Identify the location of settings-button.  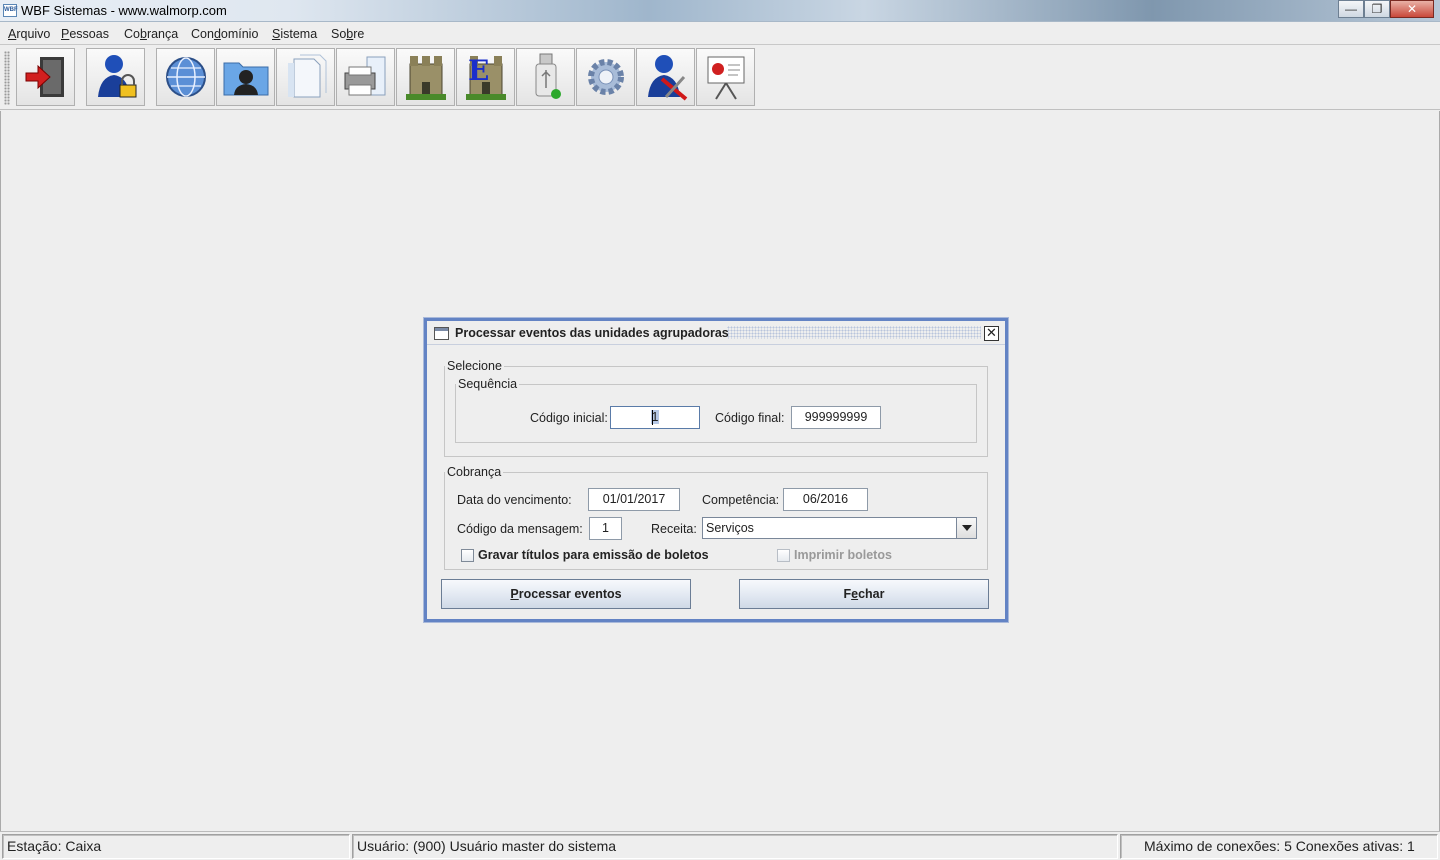
(605, 77).